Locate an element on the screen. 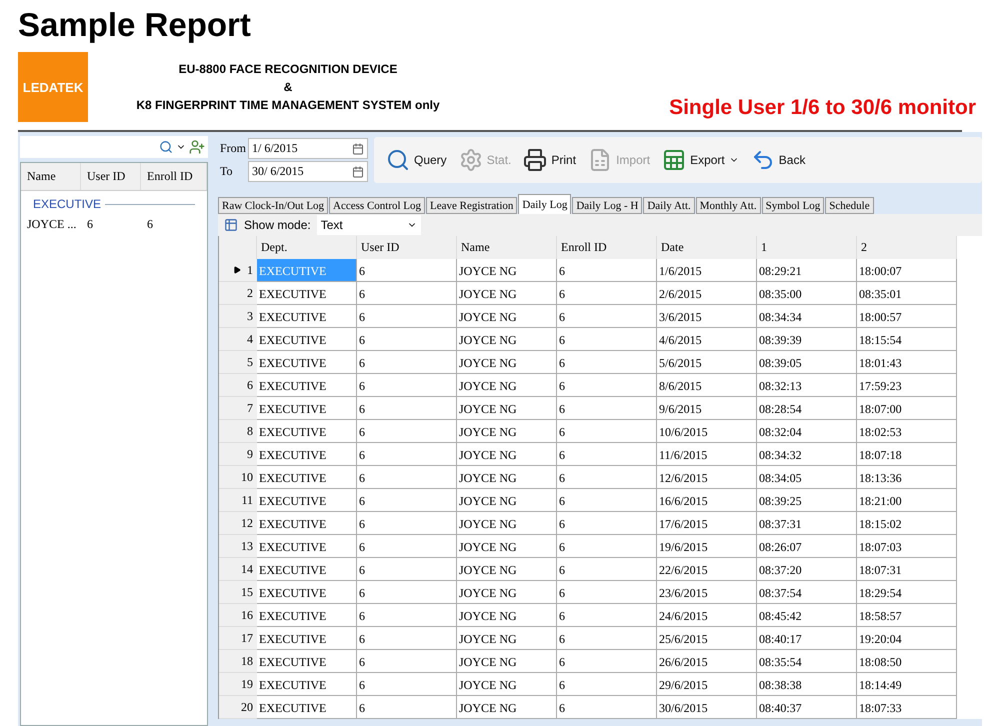 The image size is (1000, 726). row-header: 3 is located at coordinates (238, 316).